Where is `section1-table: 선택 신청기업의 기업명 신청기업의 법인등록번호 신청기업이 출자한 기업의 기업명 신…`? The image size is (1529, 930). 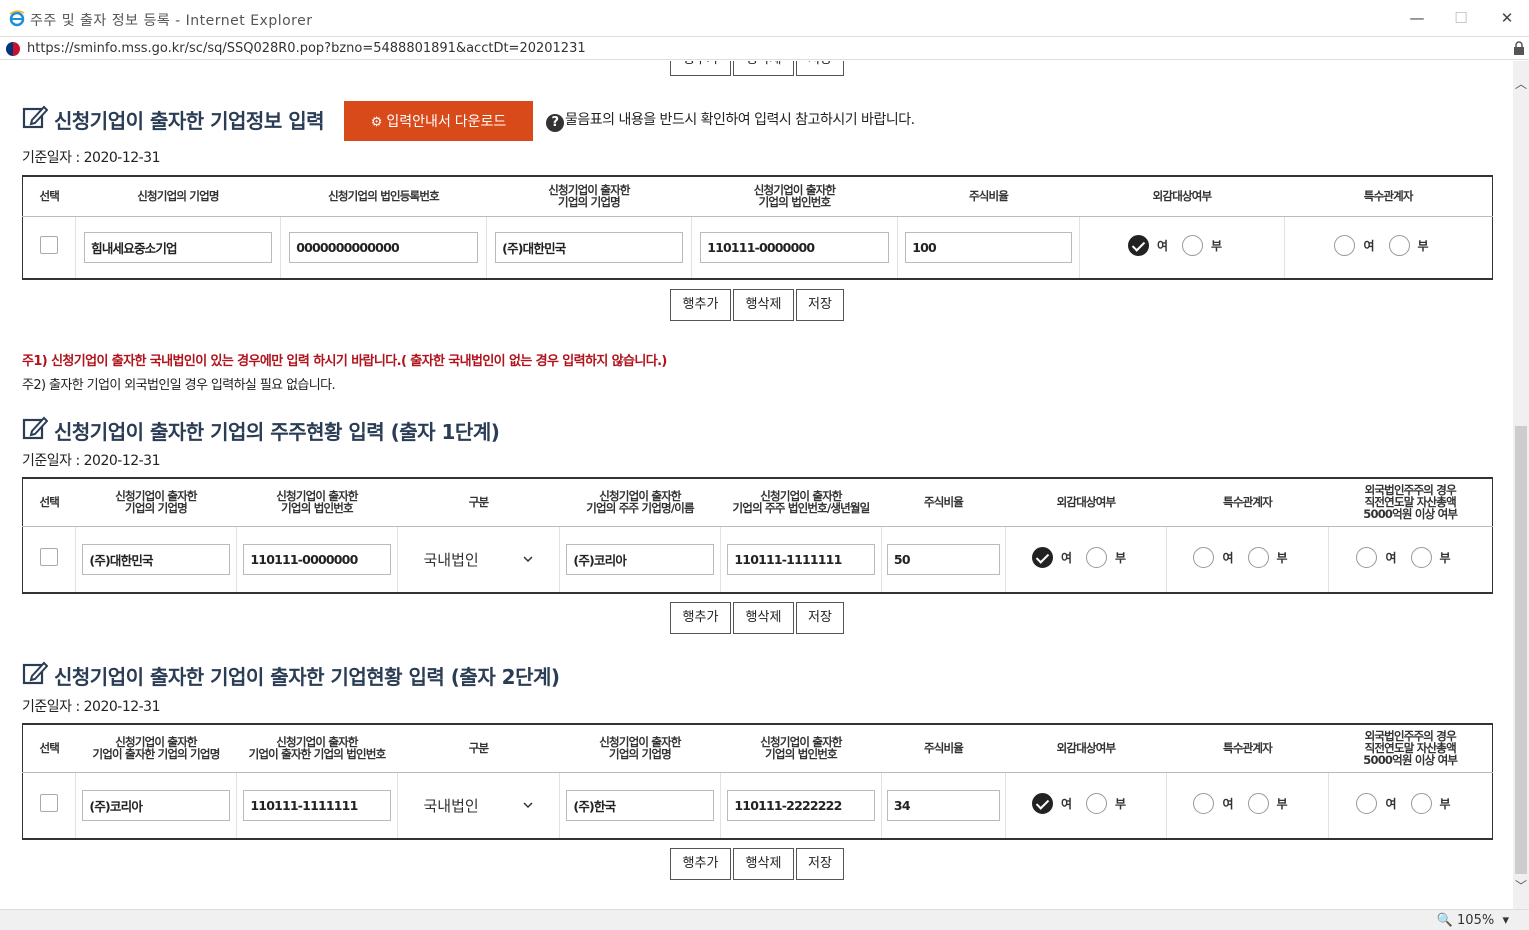
section1-table: 선택 신청기업의 기업명 신청기업의 법인등록번호 신청기업이 출자한 기업의 기업명 신… is located at coordinates (757, 227).